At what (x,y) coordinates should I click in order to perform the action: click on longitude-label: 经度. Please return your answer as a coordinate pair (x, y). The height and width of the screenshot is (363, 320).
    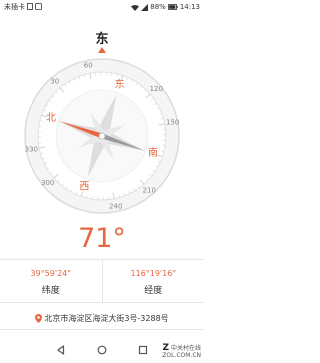
    Looking at the image, I should click on (153, 291).